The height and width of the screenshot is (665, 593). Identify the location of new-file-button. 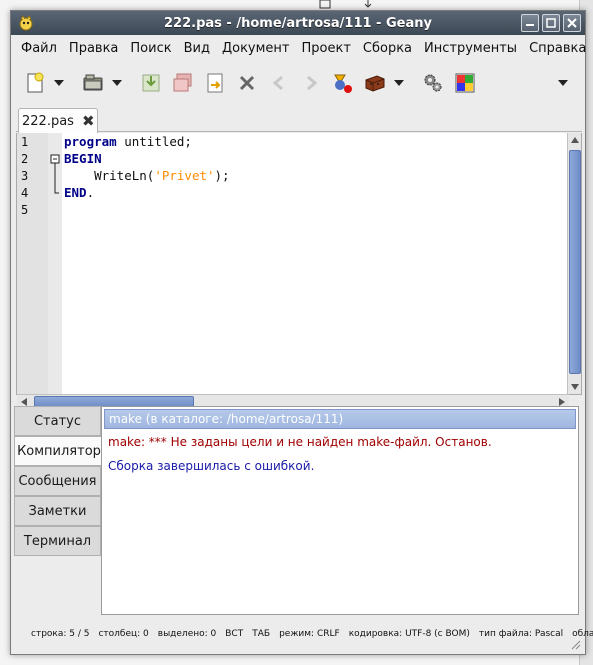
(35, 83).